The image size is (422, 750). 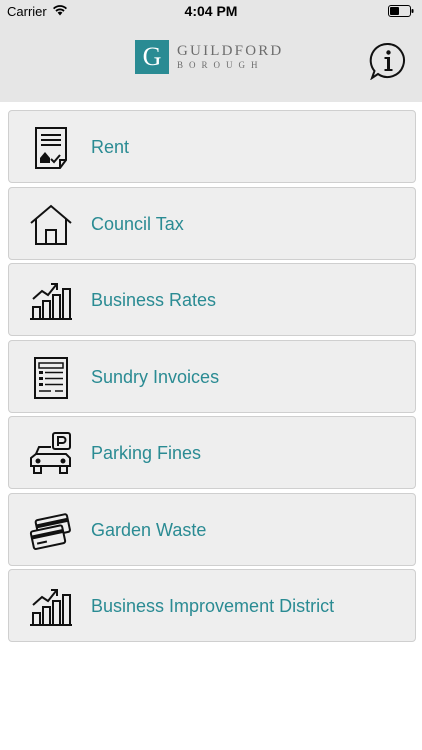 I want to click on logo-line1: GUILDFORD, so click(x=230, y=51).